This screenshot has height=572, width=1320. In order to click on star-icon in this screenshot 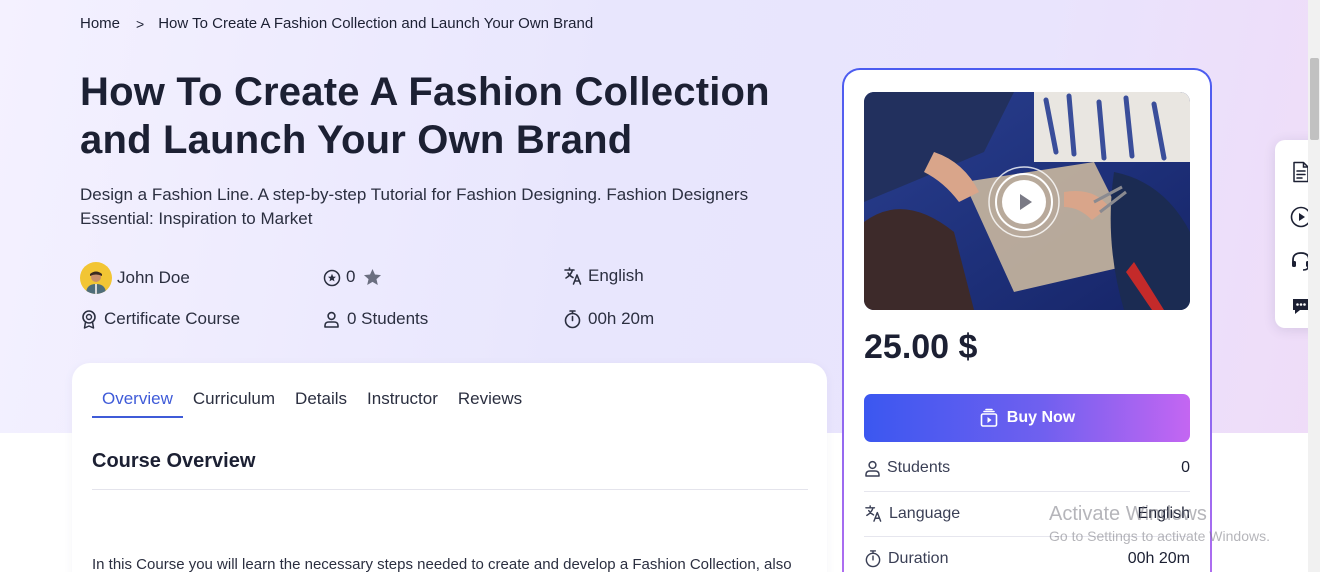, I will do `click(373, 276)`.